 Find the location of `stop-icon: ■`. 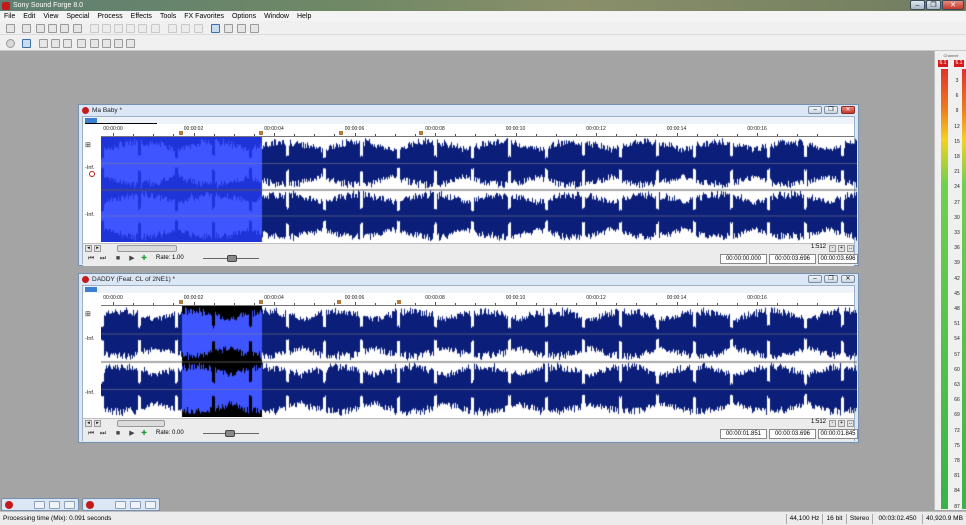

stop-icon: ■ is located at coordinates (118, 434).